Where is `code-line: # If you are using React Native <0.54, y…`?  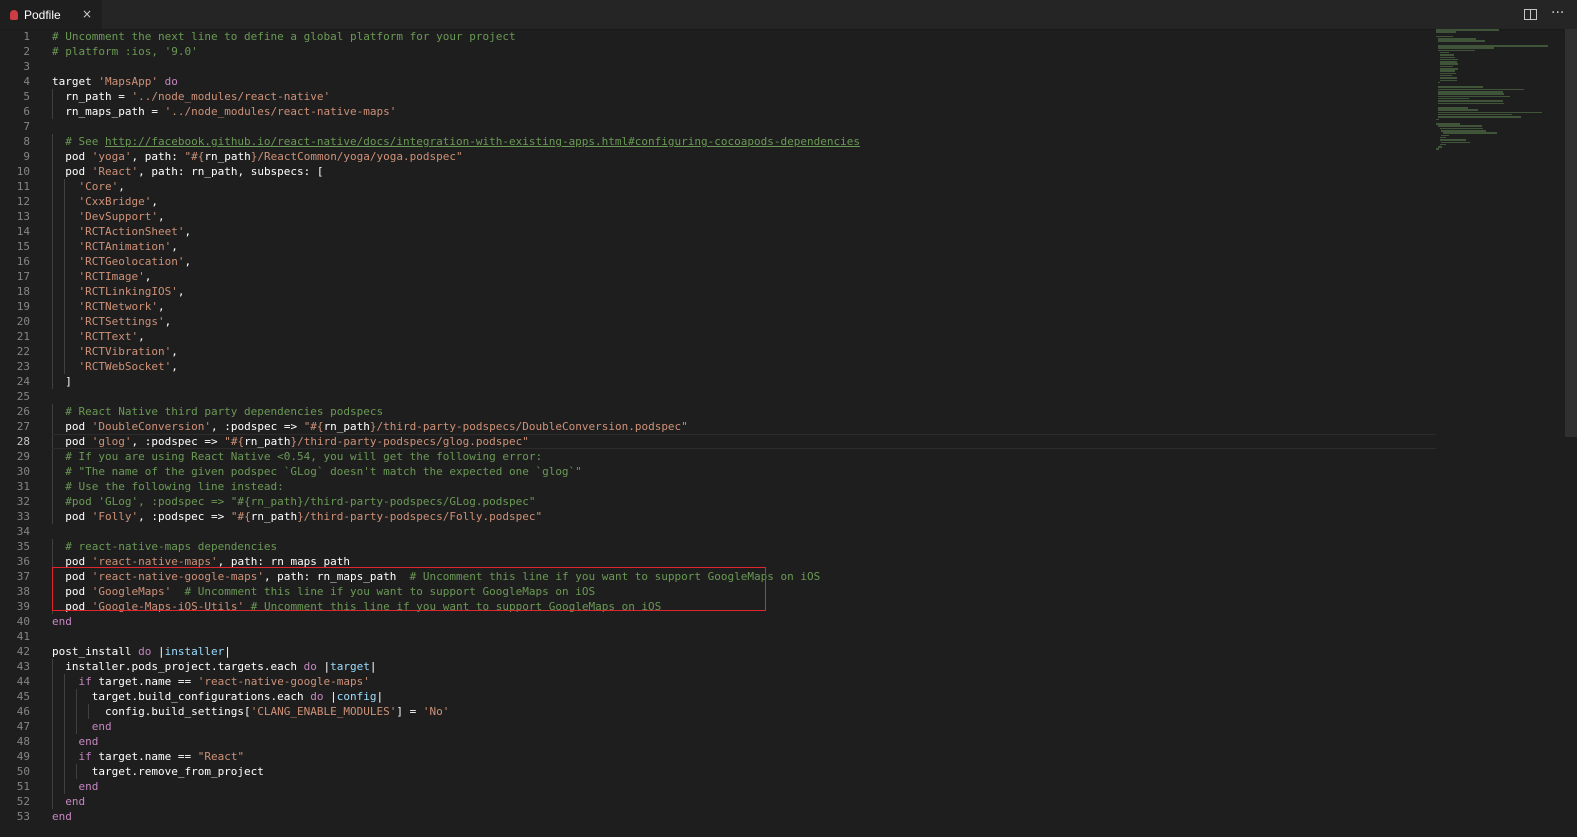
code-line: # If you are using React Native <0.54, y… is located at coordinates (744, 456).